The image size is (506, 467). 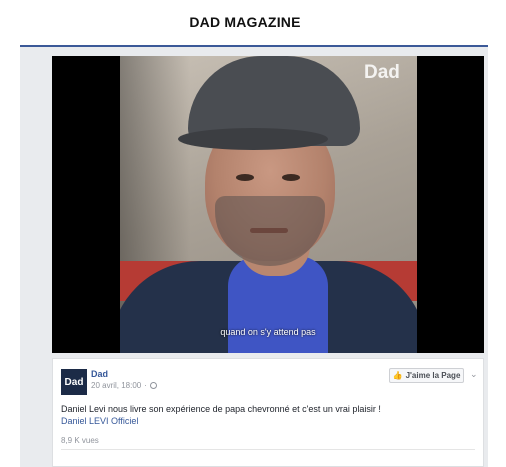 What do you see at coordinates (433, 375) in the screenshot?
I see `like-page-label: J'aime la Page` at bounding box center [433, 375].